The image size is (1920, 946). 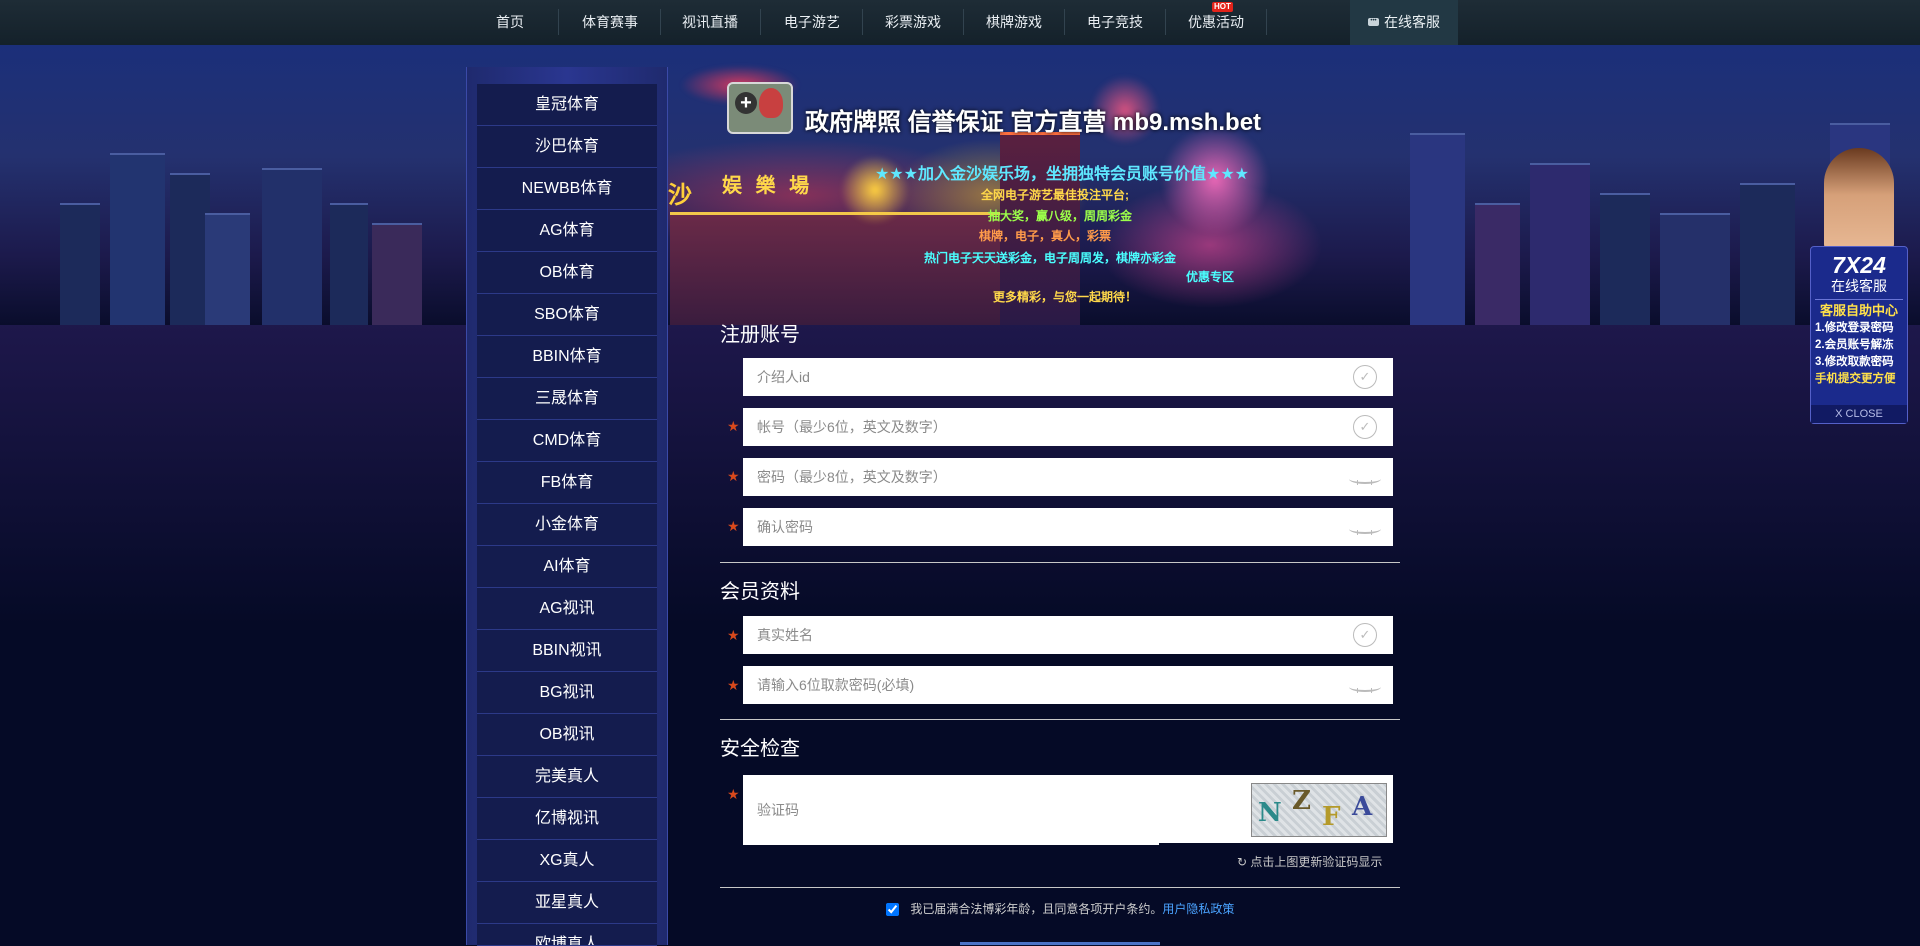 What do you see at coordinates (567, 483) in the screenshot?
I see `sidebar-item: FB体育` at bounding box center [567, 483].